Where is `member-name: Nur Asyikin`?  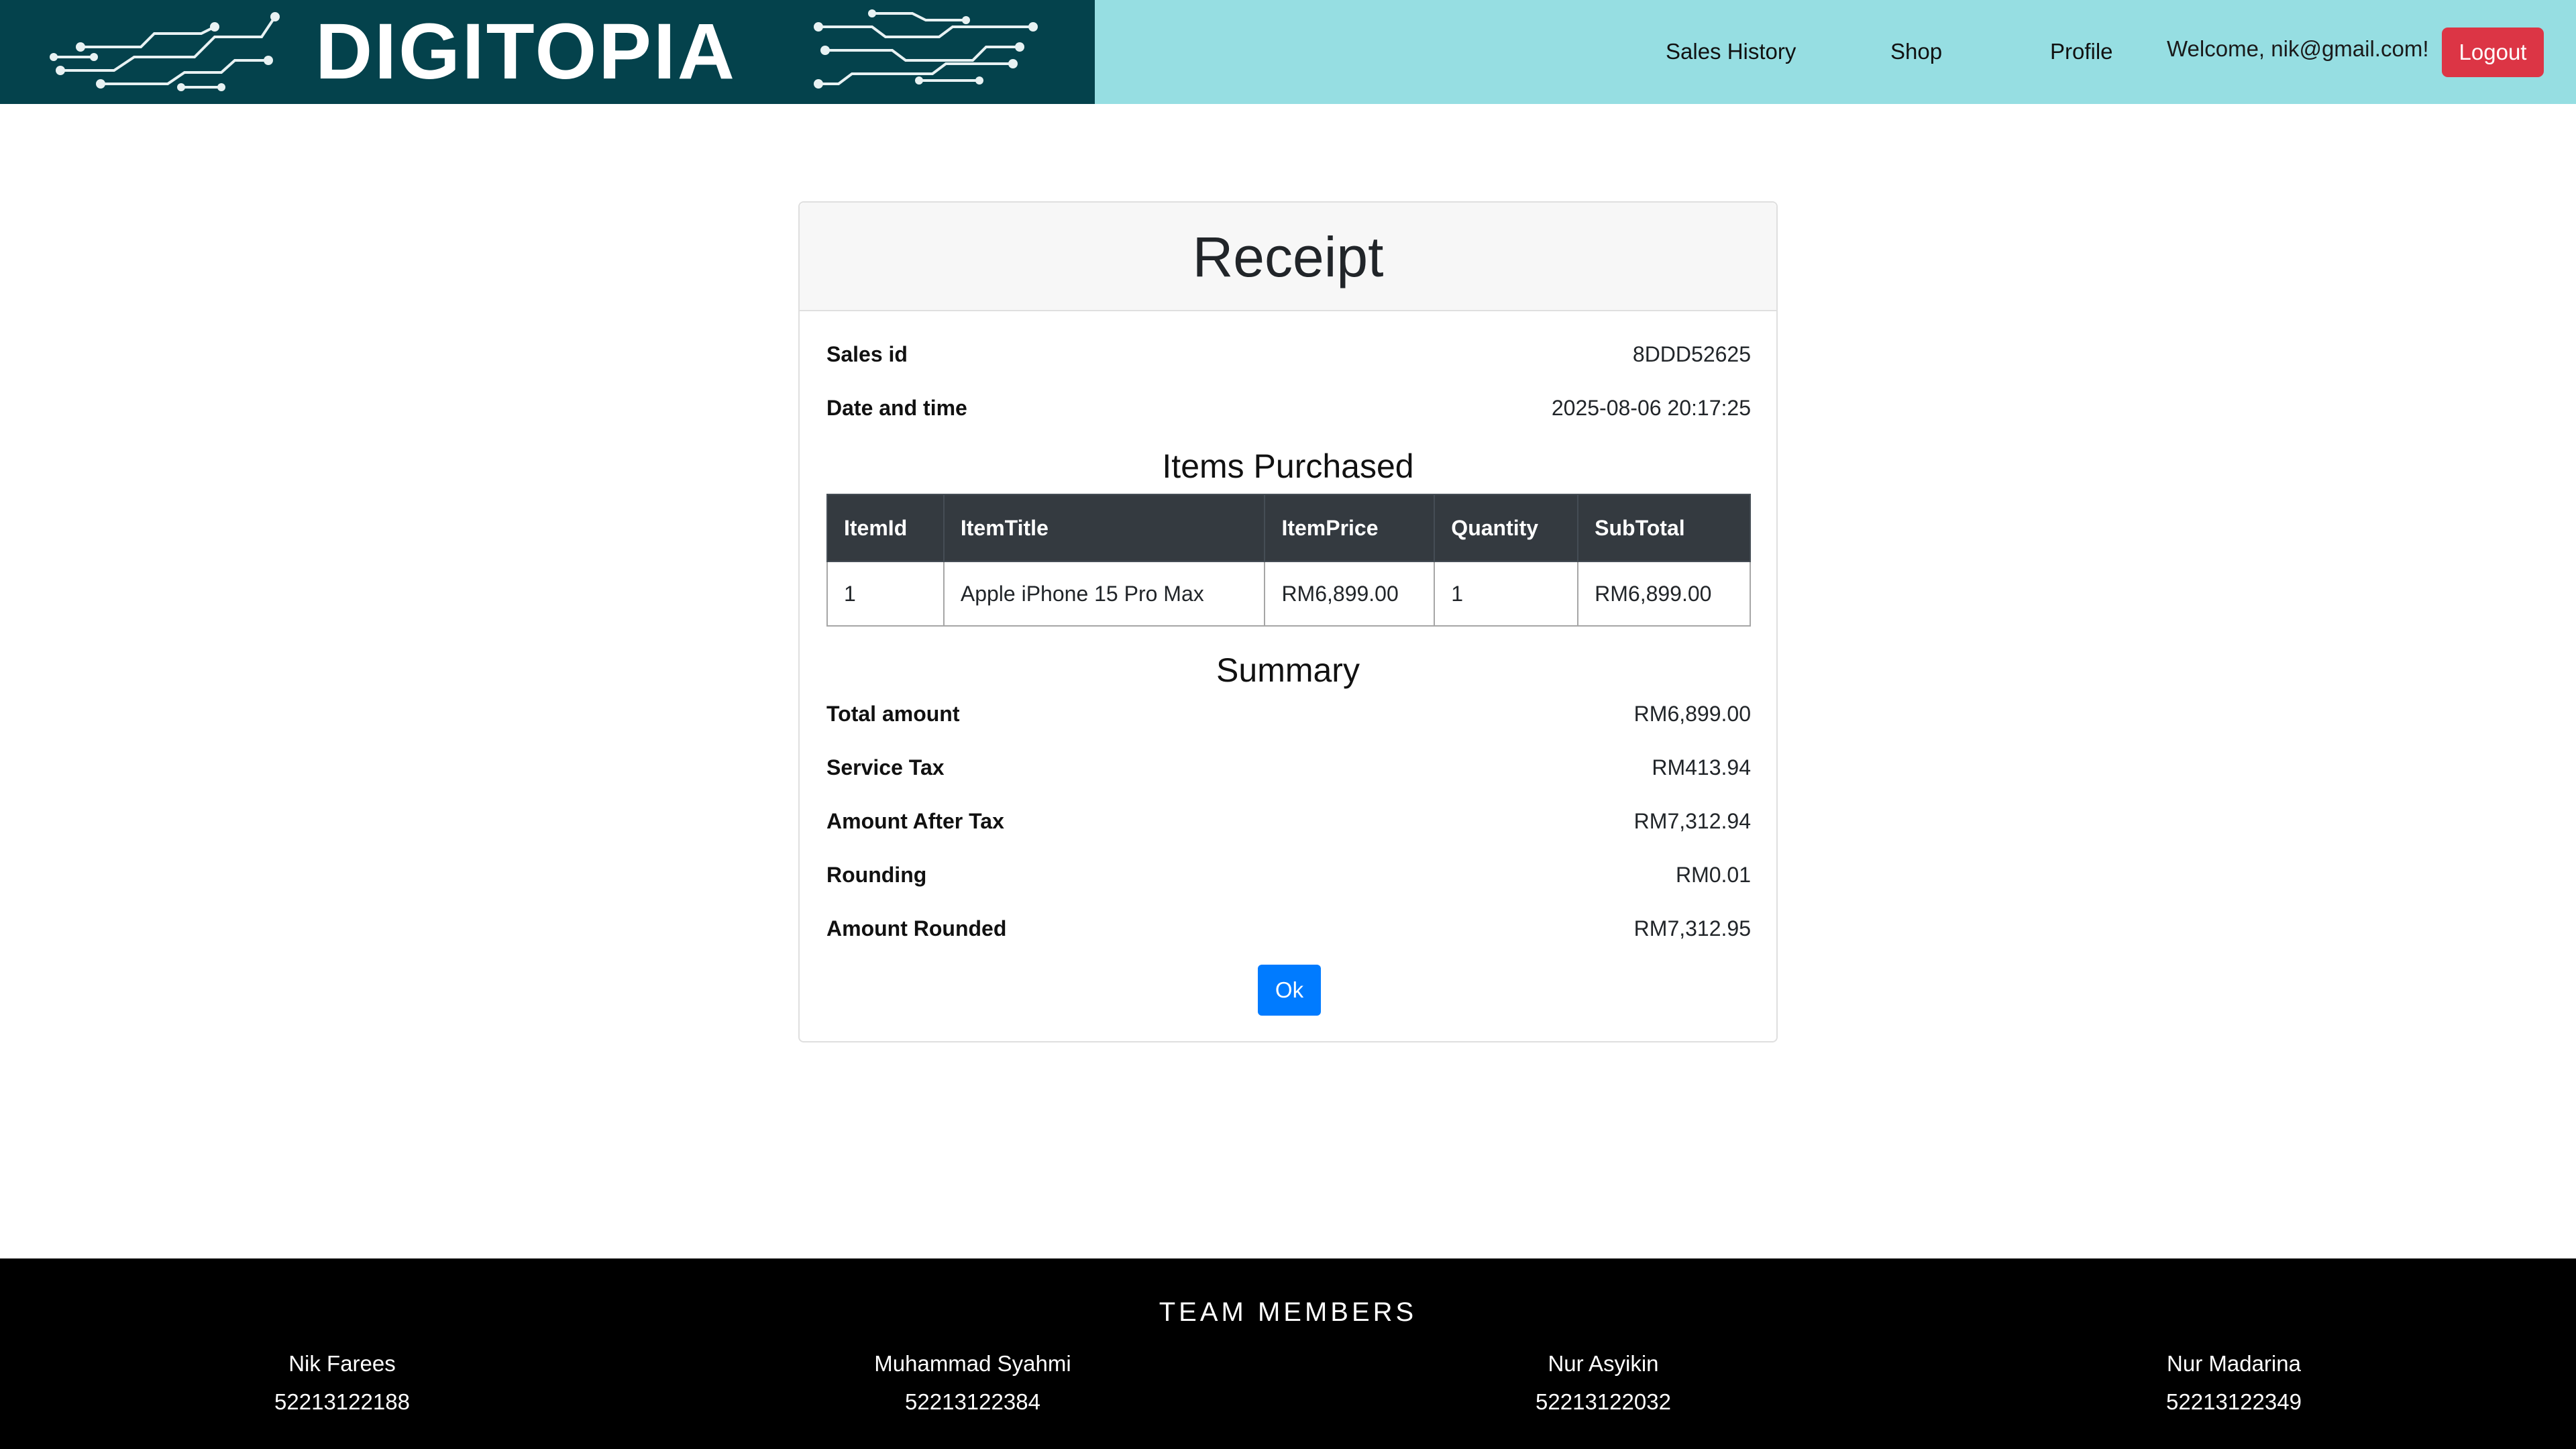 member-name: Nur Asyikin is located at coordinates (1603, 1363).